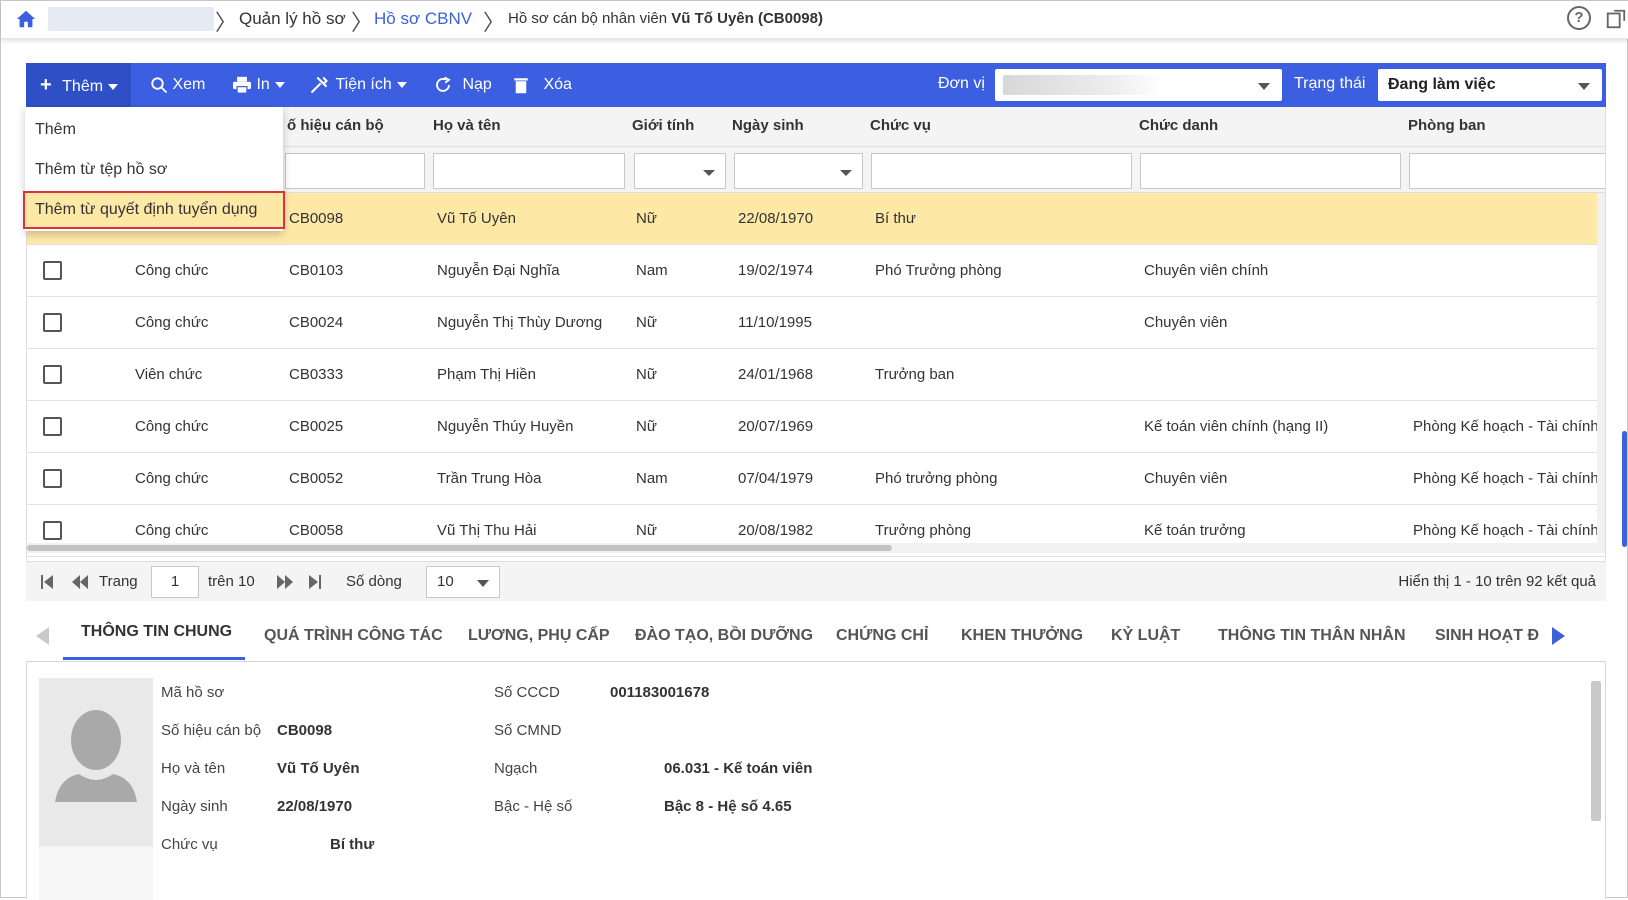 Image resolution: width=1628 pixels, height=900 pixels. Describe the element at coordinates (423, 19) in the screenshot. I see `breadcrumb-level2: Hồ sơ CBNV` at that location.